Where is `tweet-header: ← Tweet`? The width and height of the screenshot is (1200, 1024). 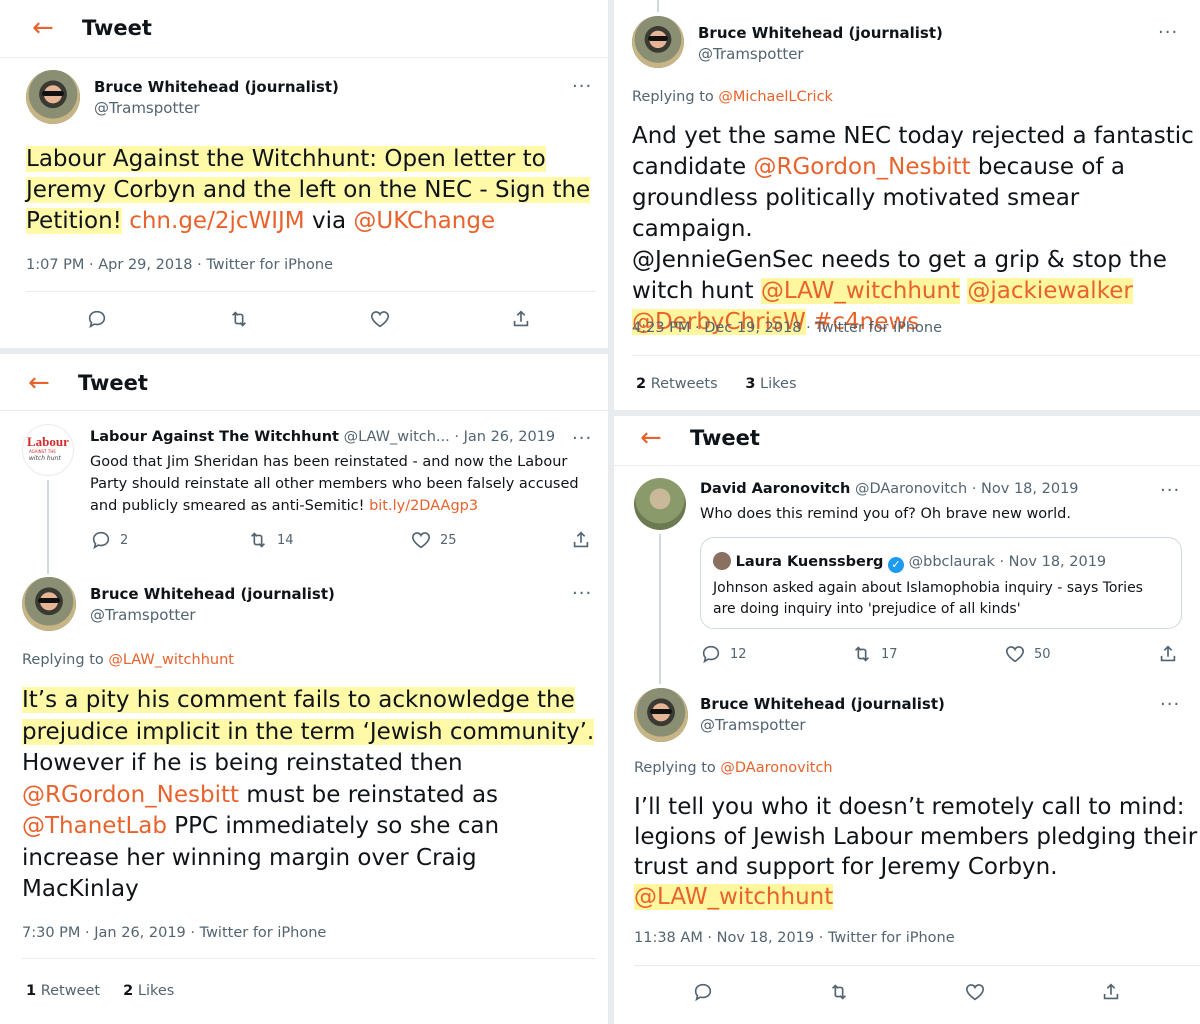
tweet-header: ← Tweet is located at coordinates (88, 383).